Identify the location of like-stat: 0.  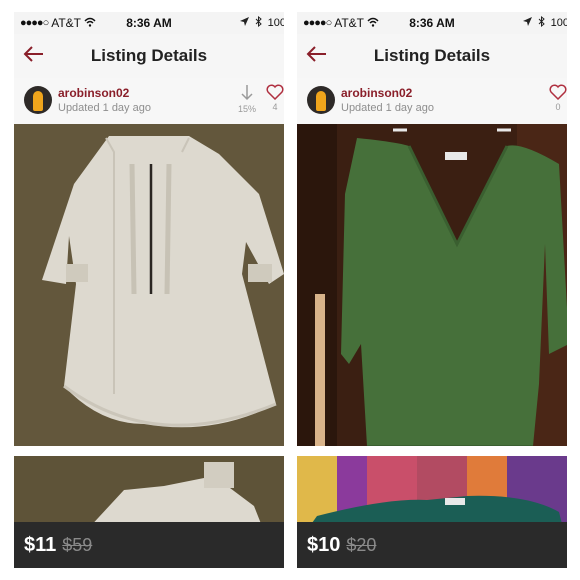
(555, 98).